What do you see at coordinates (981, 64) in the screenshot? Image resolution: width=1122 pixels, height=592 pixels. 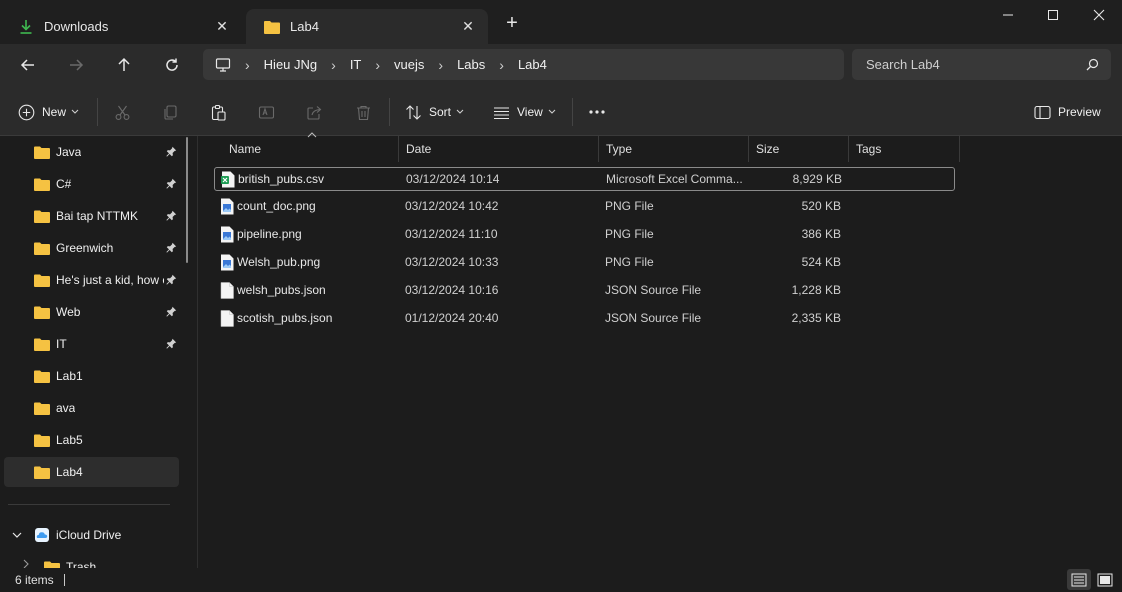 I see `search-input: Search Lab4` at bounding box center [981, 64].